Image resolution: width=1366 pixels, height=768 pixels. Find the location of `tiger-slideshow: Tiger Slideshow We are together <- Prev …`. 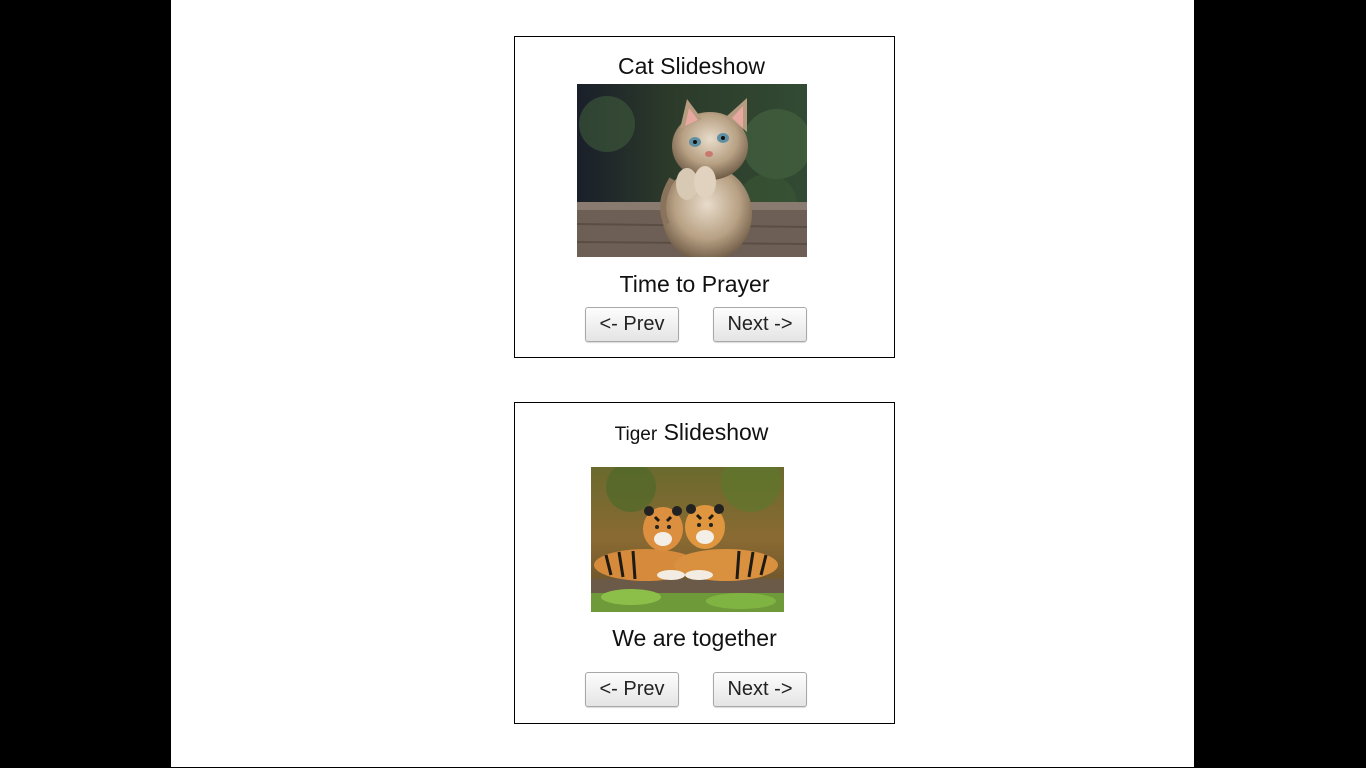

tiger-slideshow: Tiger Slideshow We are together <- Prev … is located at coordinates (704, 563).